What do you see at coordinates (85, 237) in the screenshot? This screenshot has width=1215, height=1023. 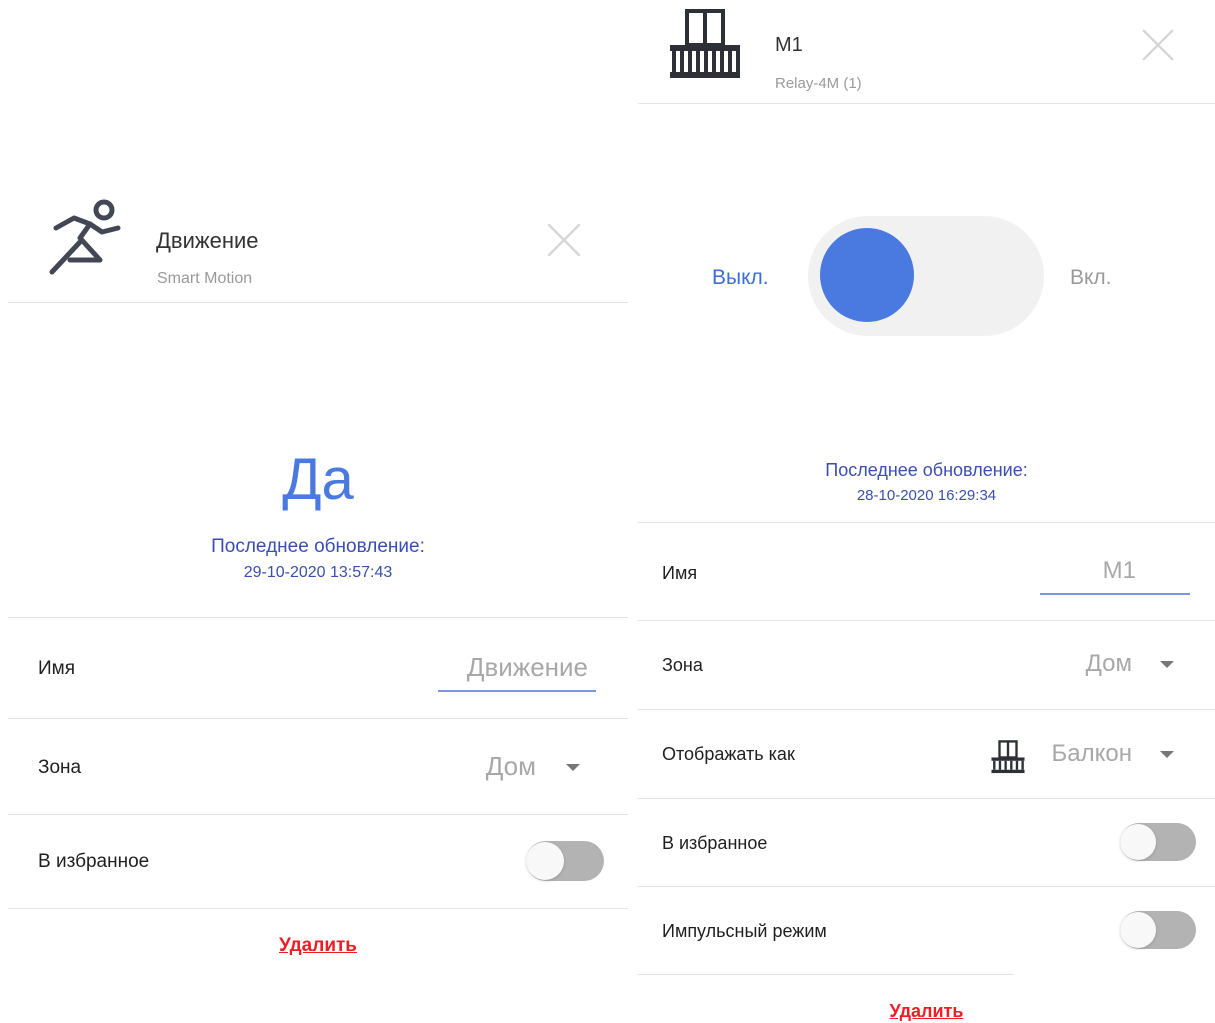 I see `running-person-icon` at bounding box center [85, 237].